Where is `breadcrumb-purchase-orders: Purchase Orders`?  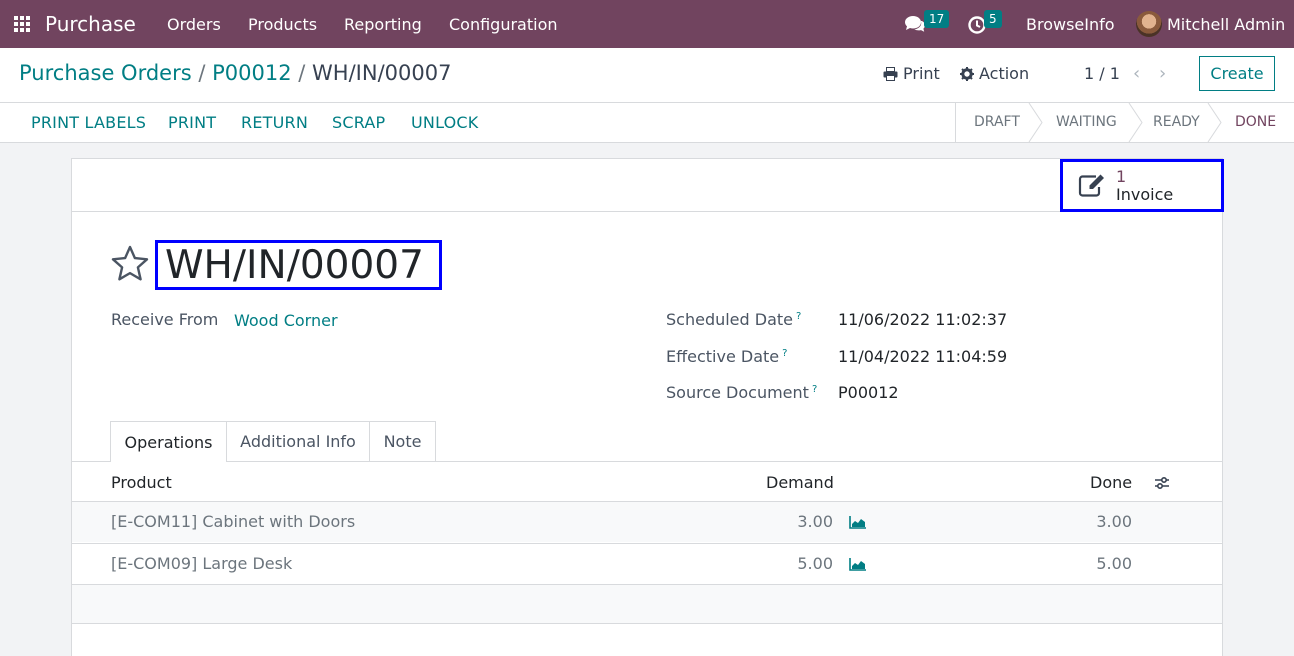
breadcrumb-purchase-orders: Purchase Orders is located at coordinates (105, 73).